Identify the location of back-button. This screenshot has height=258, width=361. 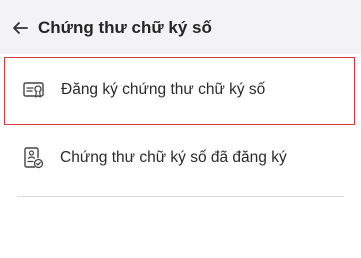
(20, 28).